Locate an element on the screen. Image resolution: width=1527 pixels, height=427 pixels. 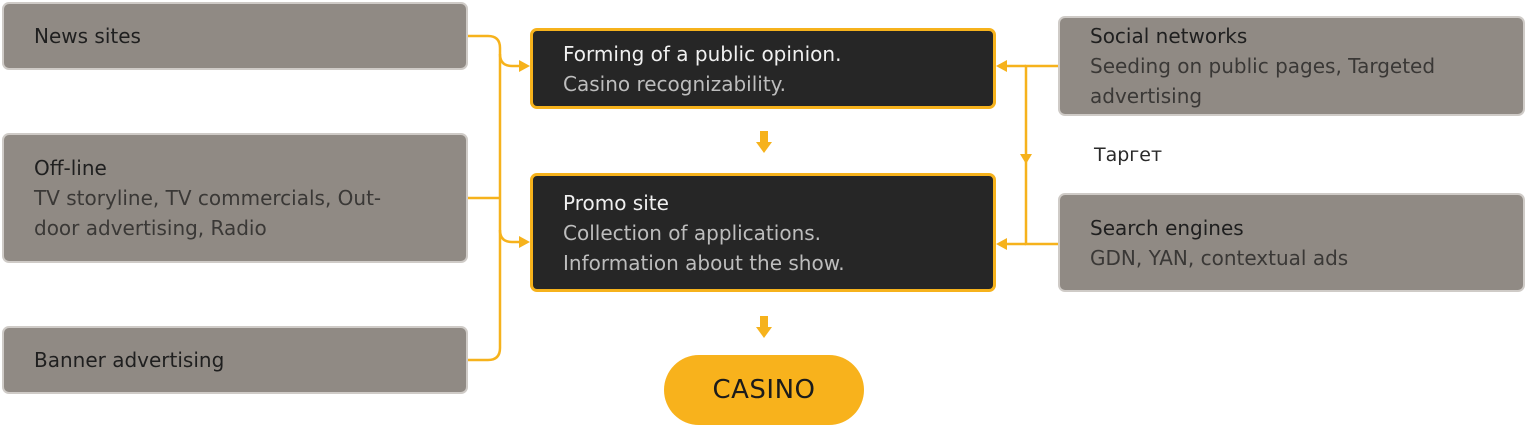
casino-label: CASINO is located at coordinates (764, 390).